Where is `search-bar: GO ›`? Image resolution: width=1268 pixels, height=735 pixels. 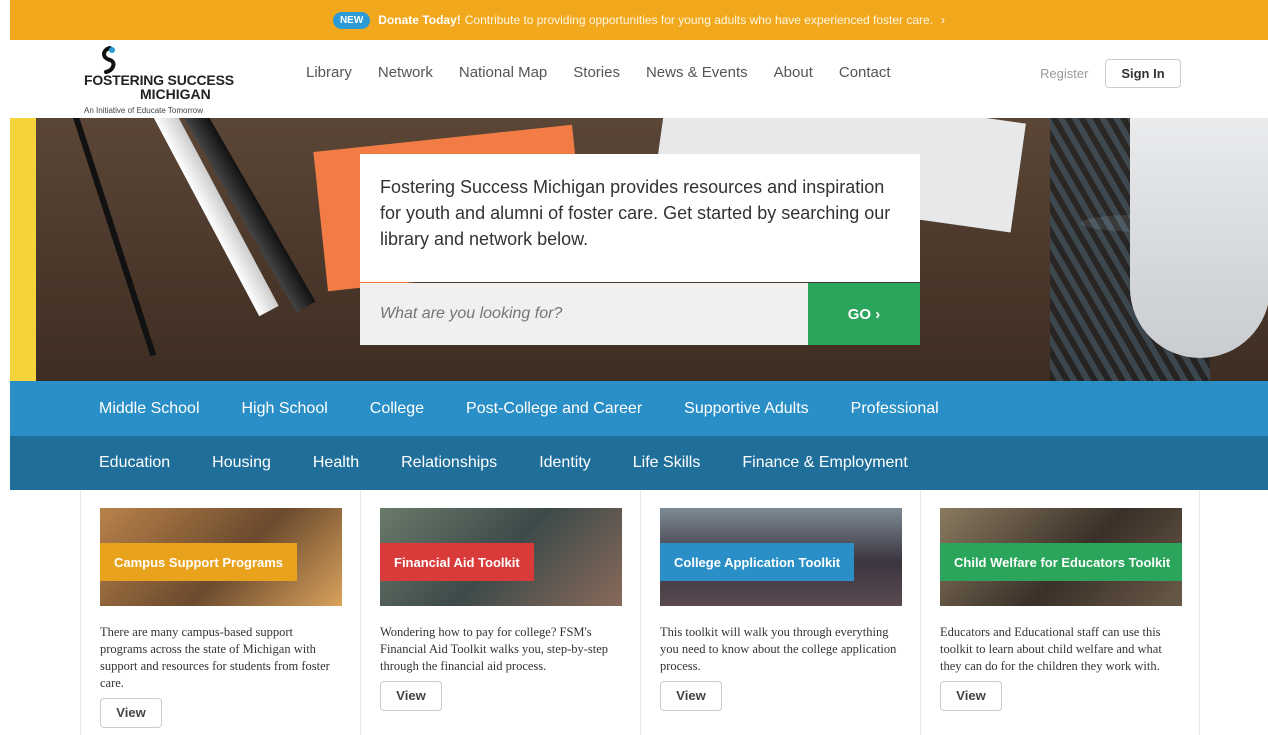
search-bar: GO › is located at coordinates (640, 314).